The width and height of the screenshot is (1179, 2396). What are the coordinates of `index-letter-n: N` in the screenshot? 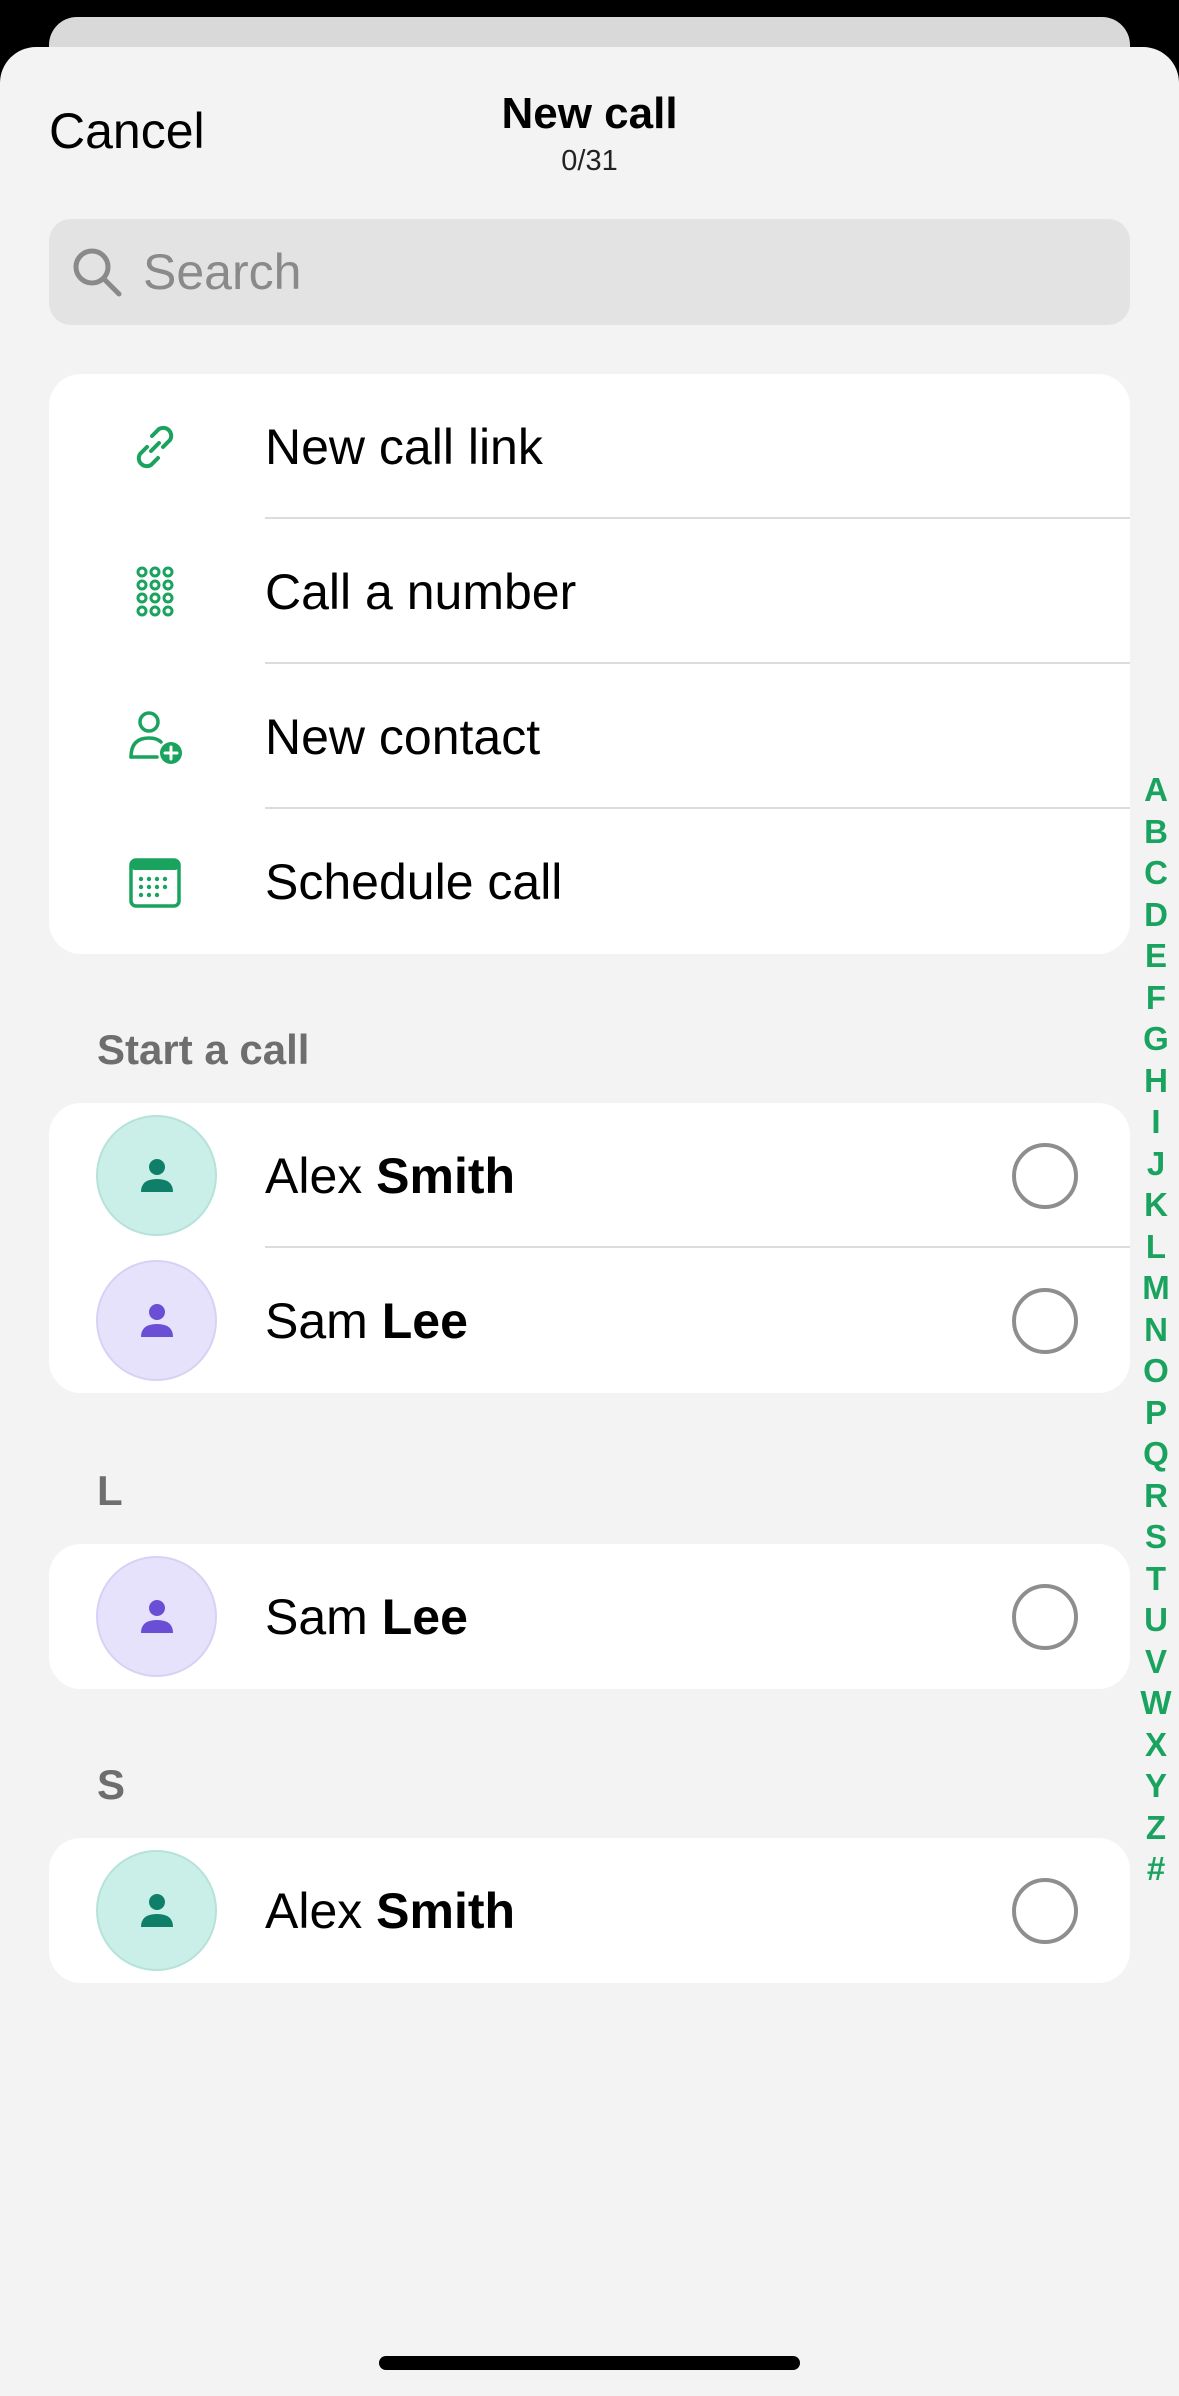 It's located at (1156, 1330).